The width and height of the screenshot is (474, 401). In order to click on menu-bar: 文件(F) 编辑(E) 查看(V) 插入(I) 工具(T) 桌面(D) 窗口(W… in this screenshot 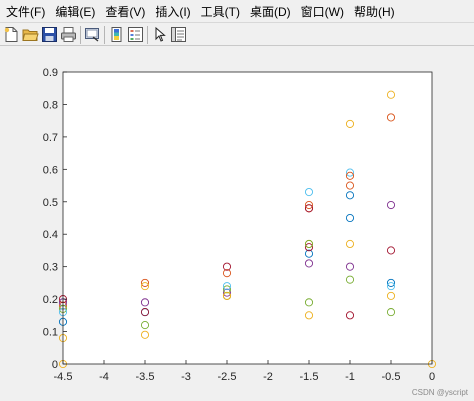, I will do `click(237, 11)`.